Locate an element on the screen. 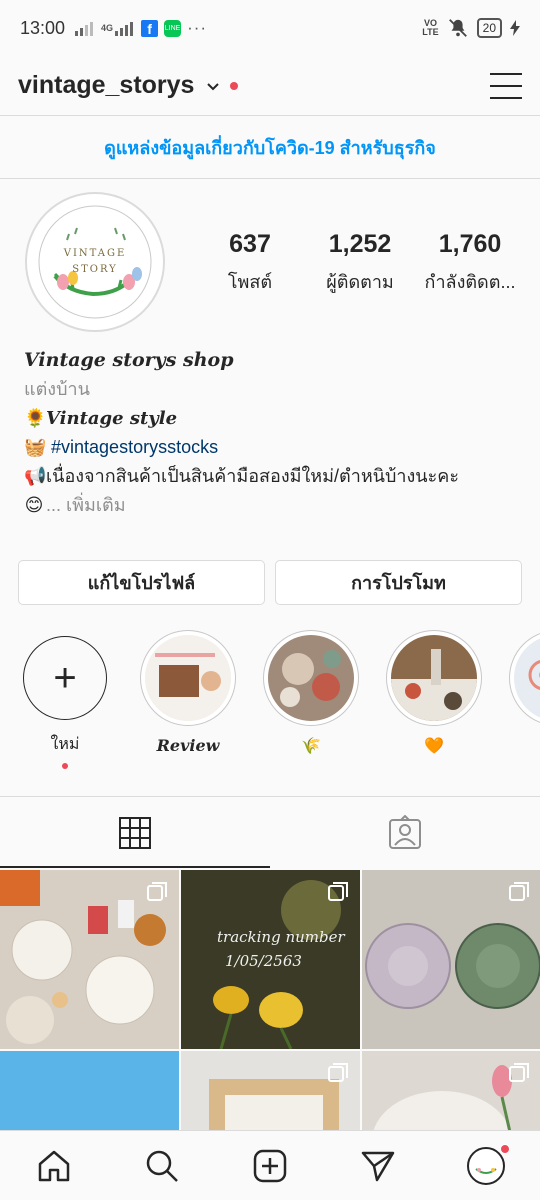  tab-tagged is located at coordinates (405, 832).